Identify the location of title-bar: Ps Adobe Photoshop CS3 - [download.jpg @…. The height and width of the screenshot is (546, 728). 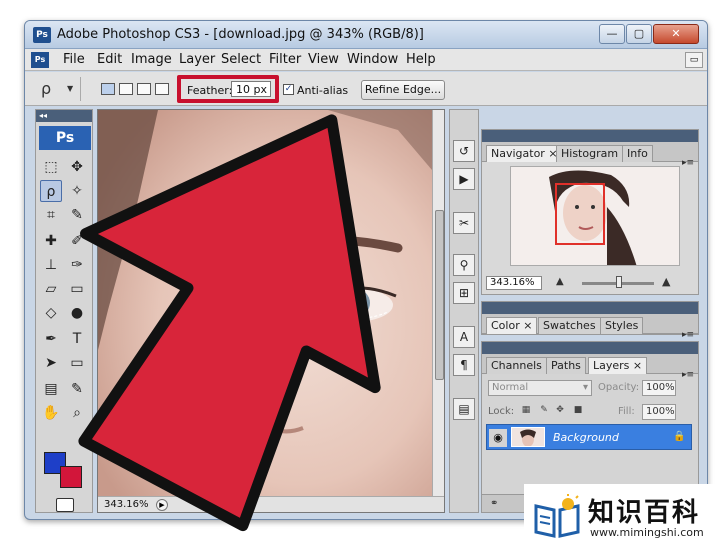
(366, 35).